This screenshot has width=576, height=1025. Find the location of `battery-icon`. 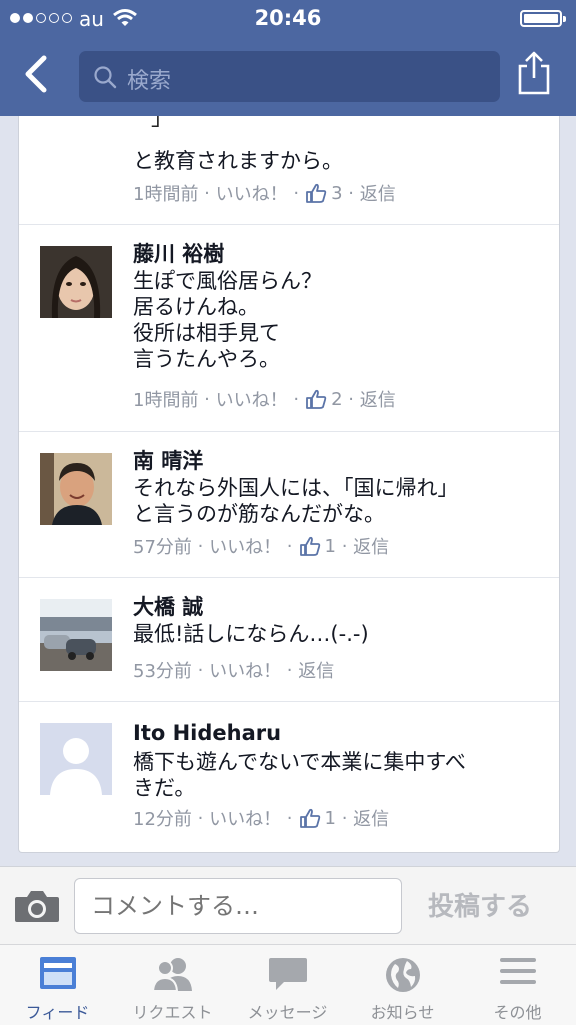

battery-icon is located at coordinates (543, 18).